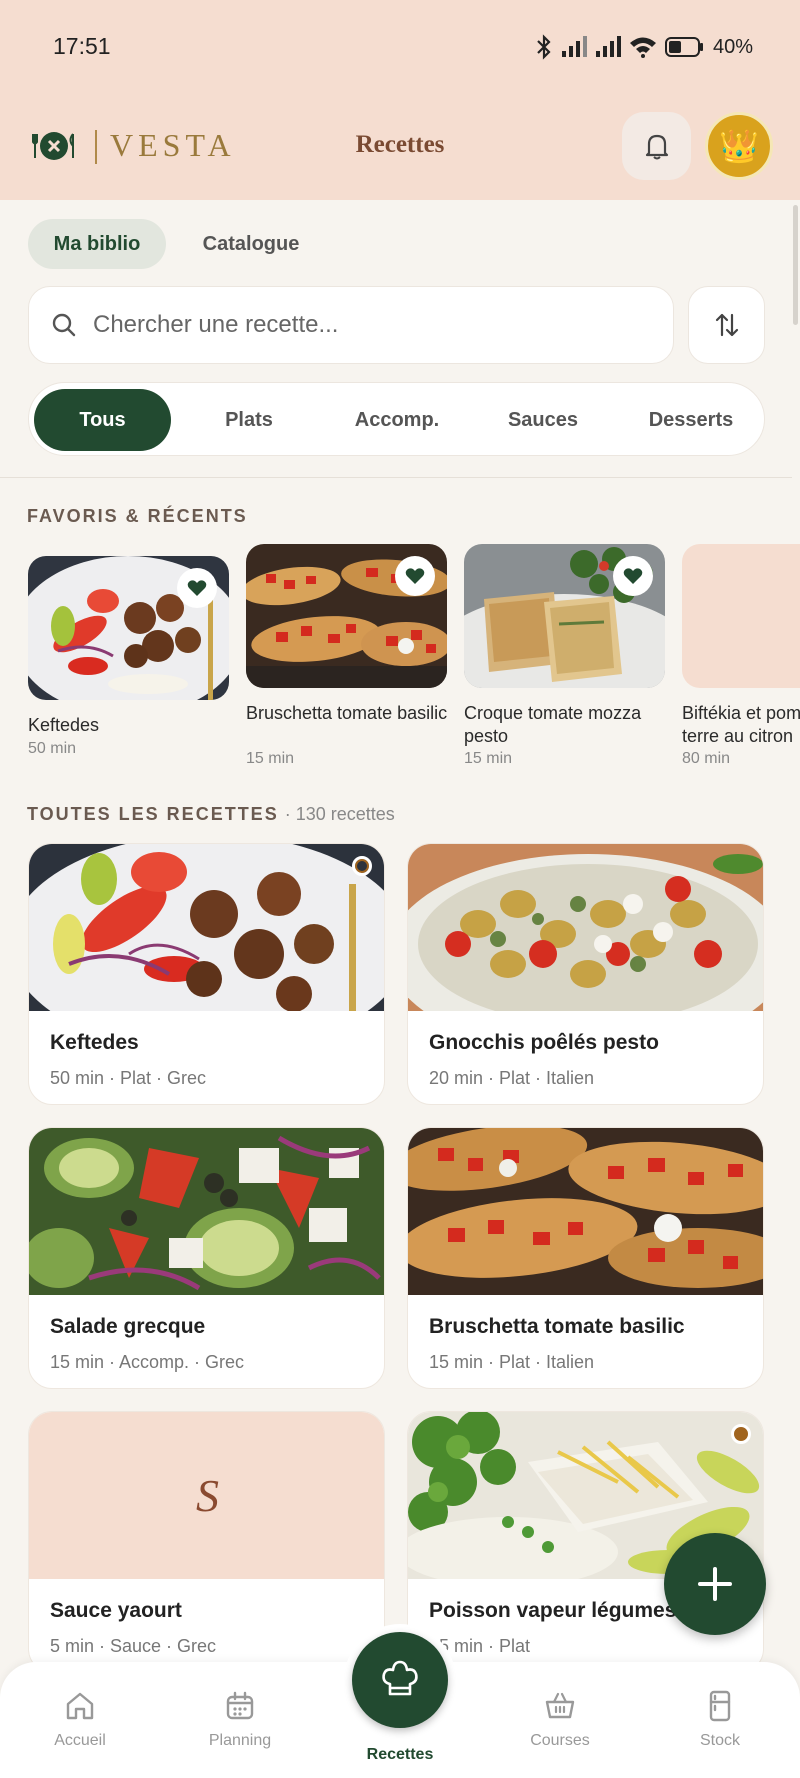  I want to click on vesta-logo-icon, so click(53, 146).